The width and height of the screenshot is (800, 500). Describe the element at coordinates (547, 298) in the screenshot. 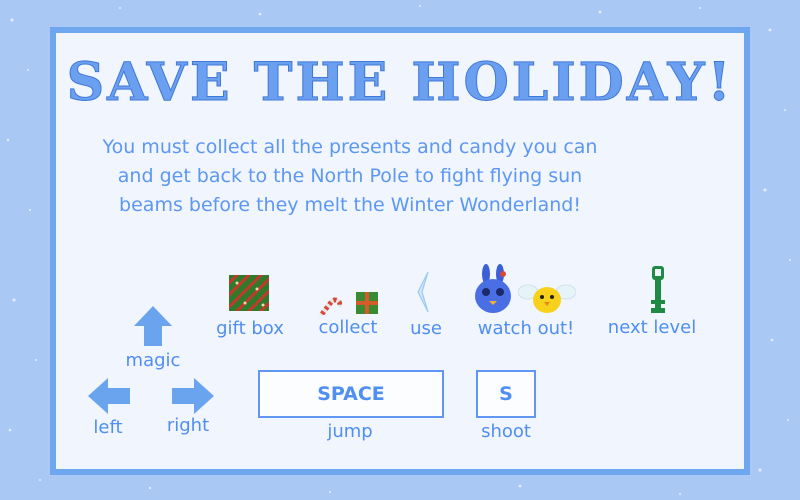

I see `yellow-chick-enemy-icon` at that location.